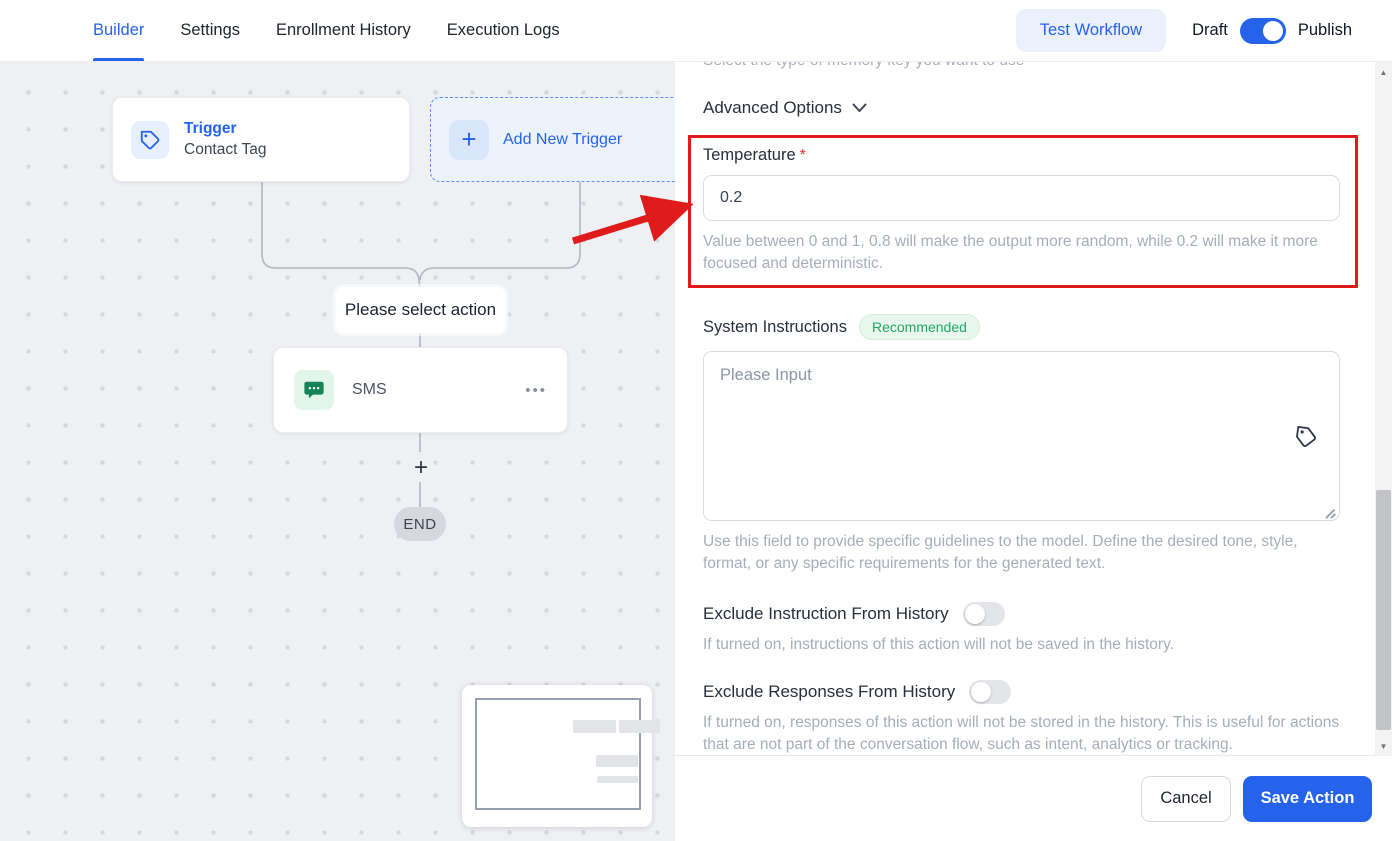  Describe the element at coordinates (469, 139) in the screenshot. I see `plus-icon: +` at that location.